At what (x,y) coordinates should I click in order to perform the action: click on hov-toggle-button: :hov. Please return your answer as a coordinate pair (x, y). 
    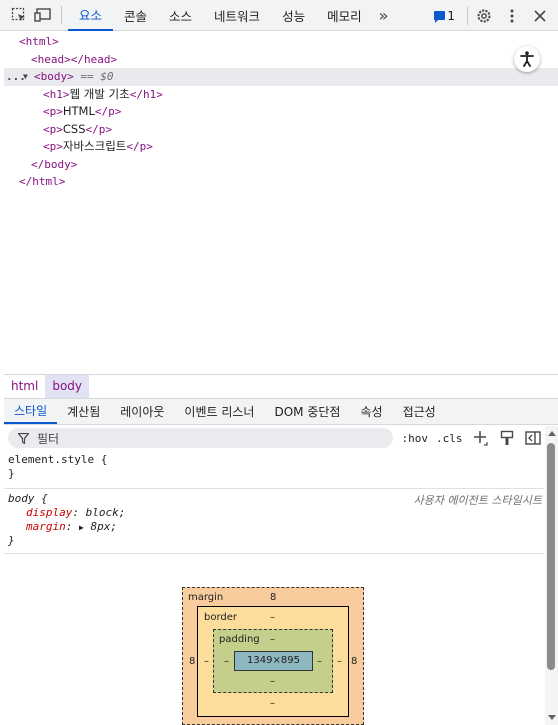
    Looking at the image, I should click on (414, 438).